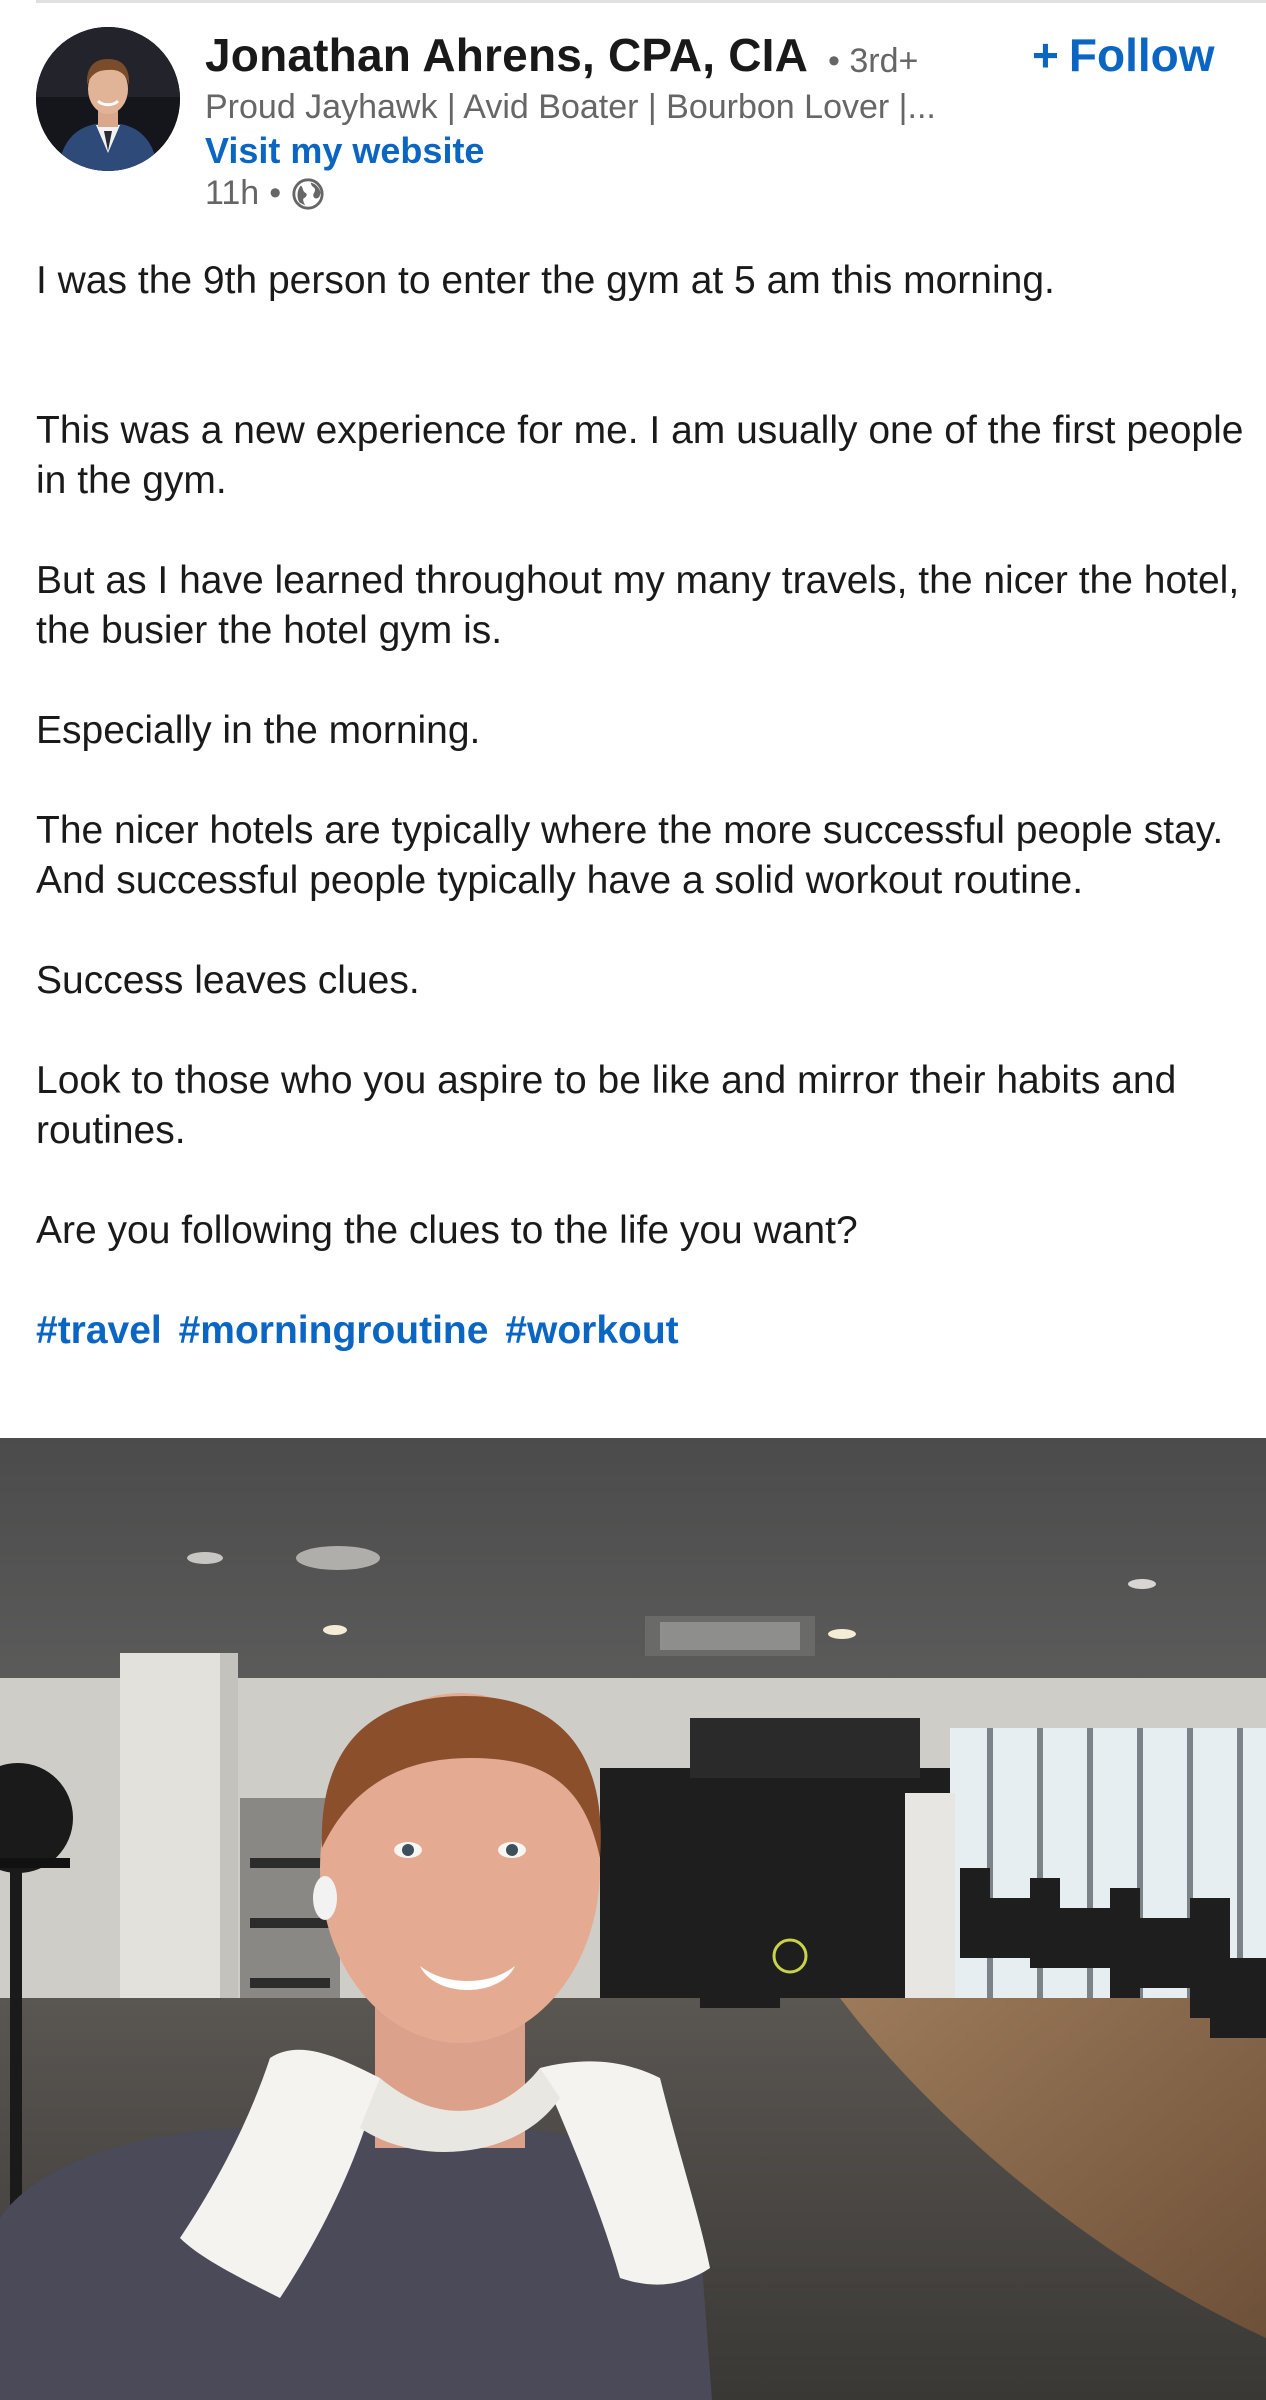 The height and width of the screenshot is (2400, 1266). I want to click on hashtag-row: #travel #morningroutine #workout, so click(641, 1331).